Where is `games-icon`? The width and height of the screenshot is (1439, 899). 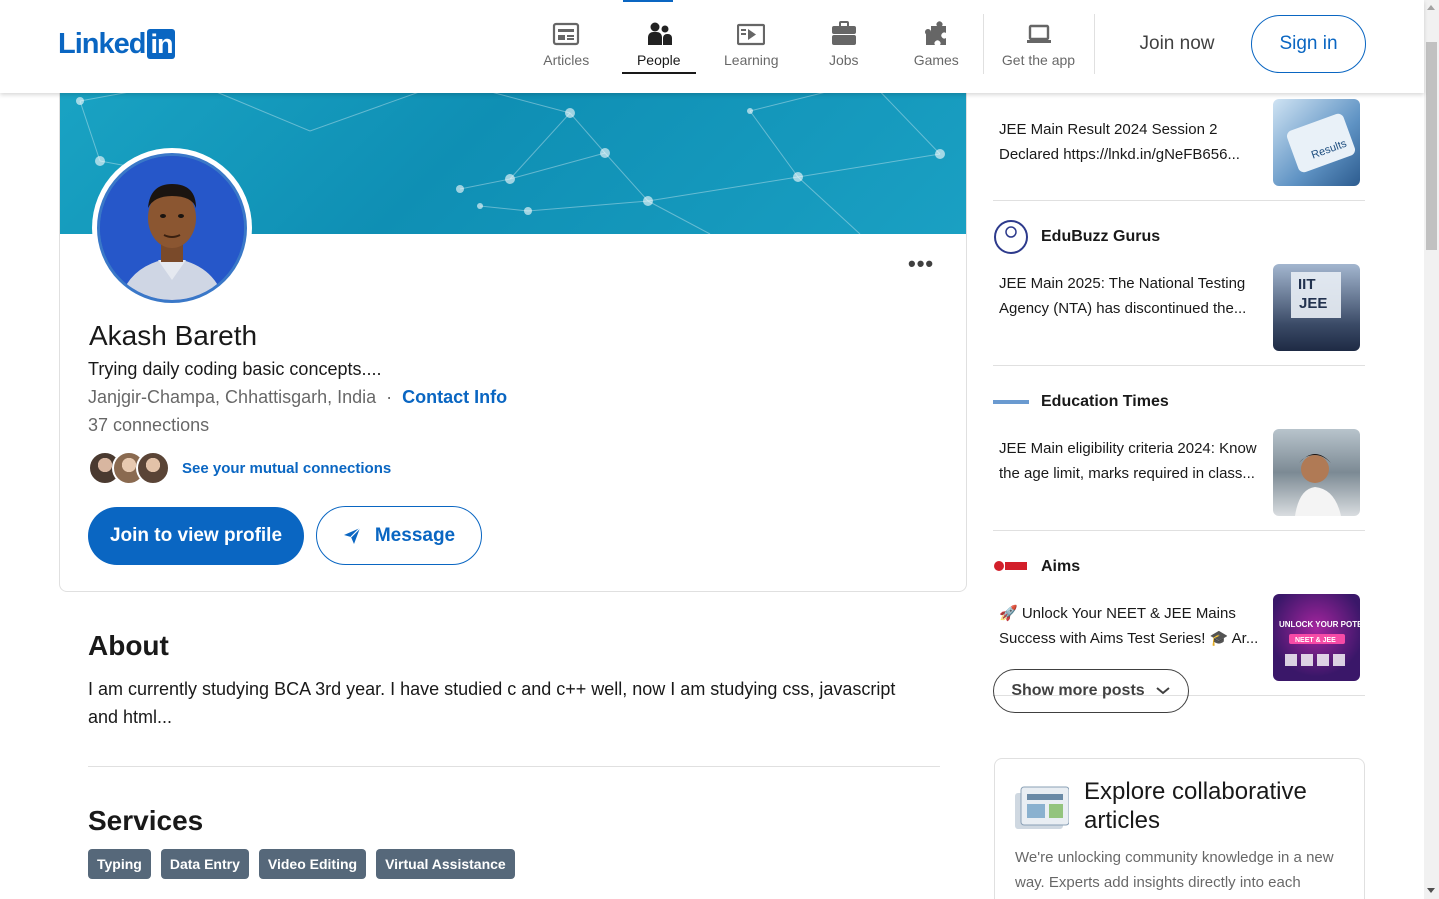
games-icon is located at coordinates (936, 33).